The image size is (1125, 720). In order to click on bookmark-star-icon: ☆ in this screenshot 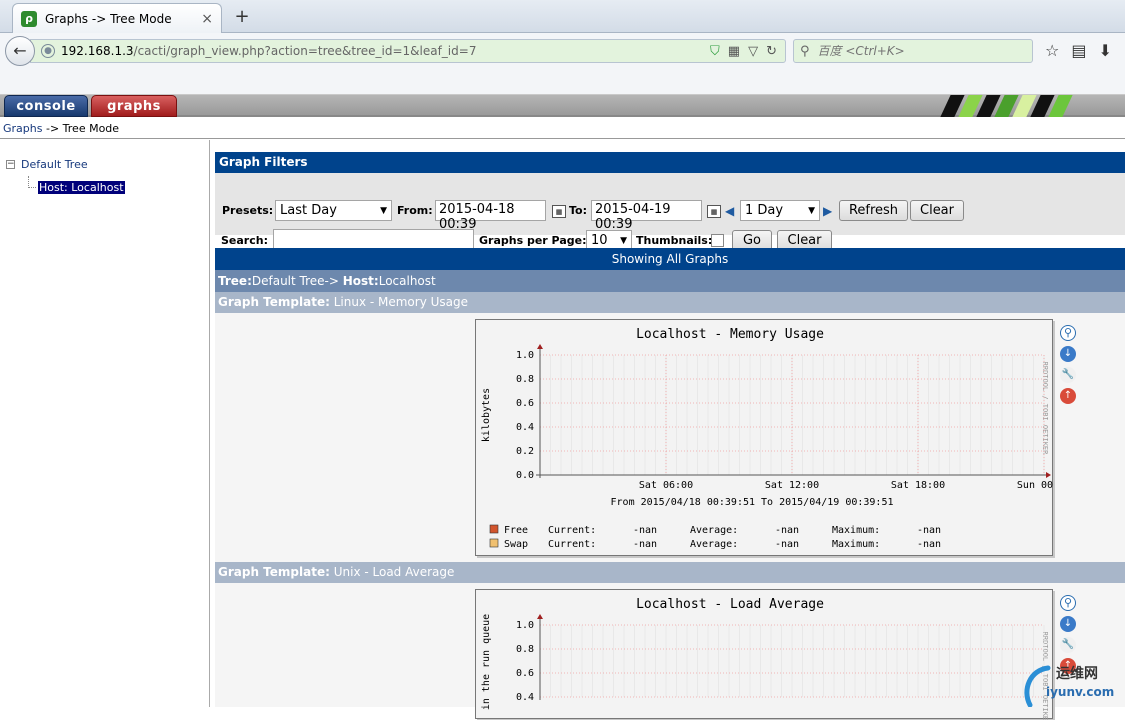, I will do `click(1052, 50)`.